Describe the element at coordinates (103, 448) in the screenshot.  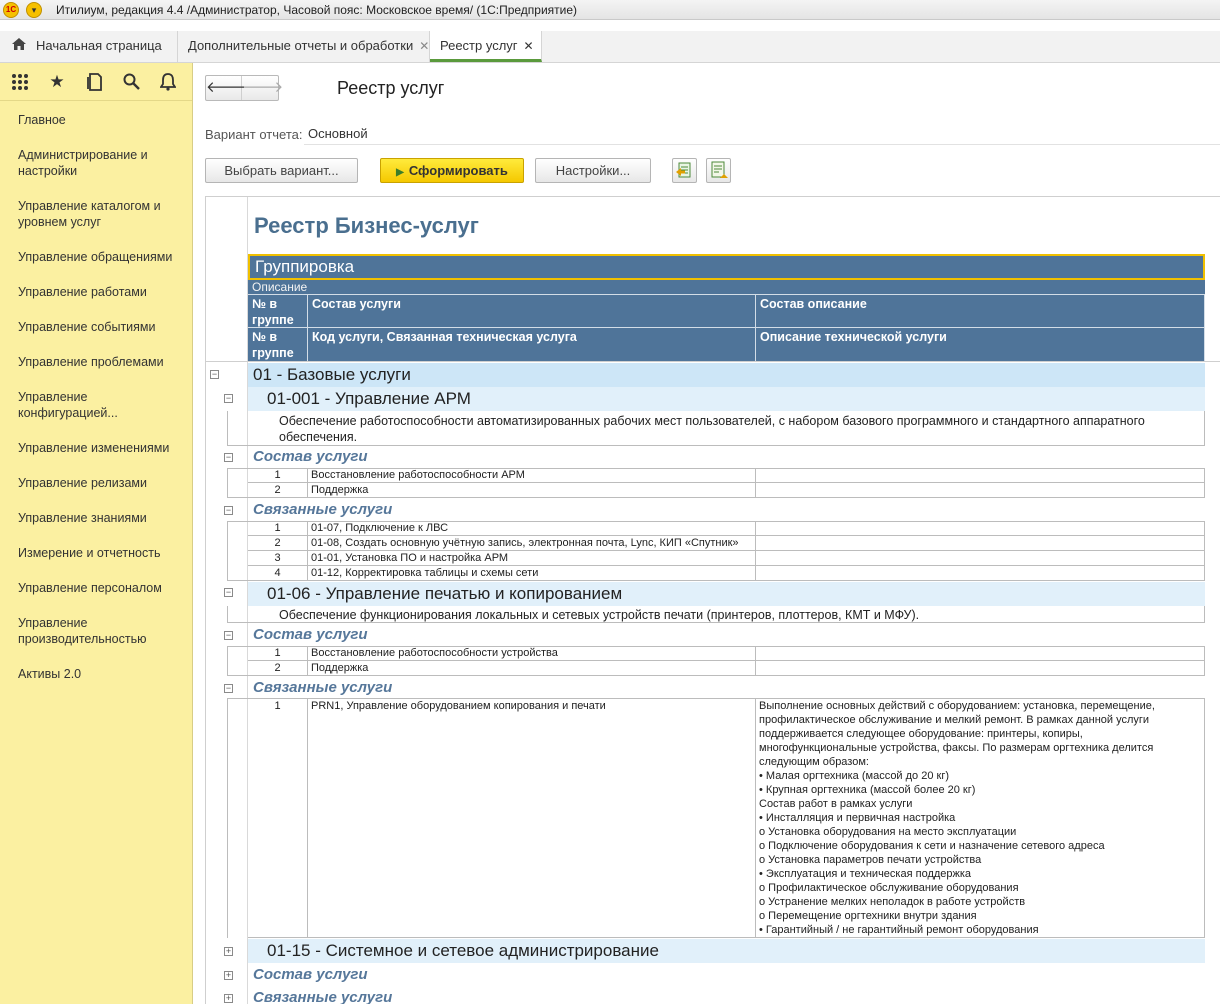
I see `sidebar-item-changes: Управление изменениями` at that location.